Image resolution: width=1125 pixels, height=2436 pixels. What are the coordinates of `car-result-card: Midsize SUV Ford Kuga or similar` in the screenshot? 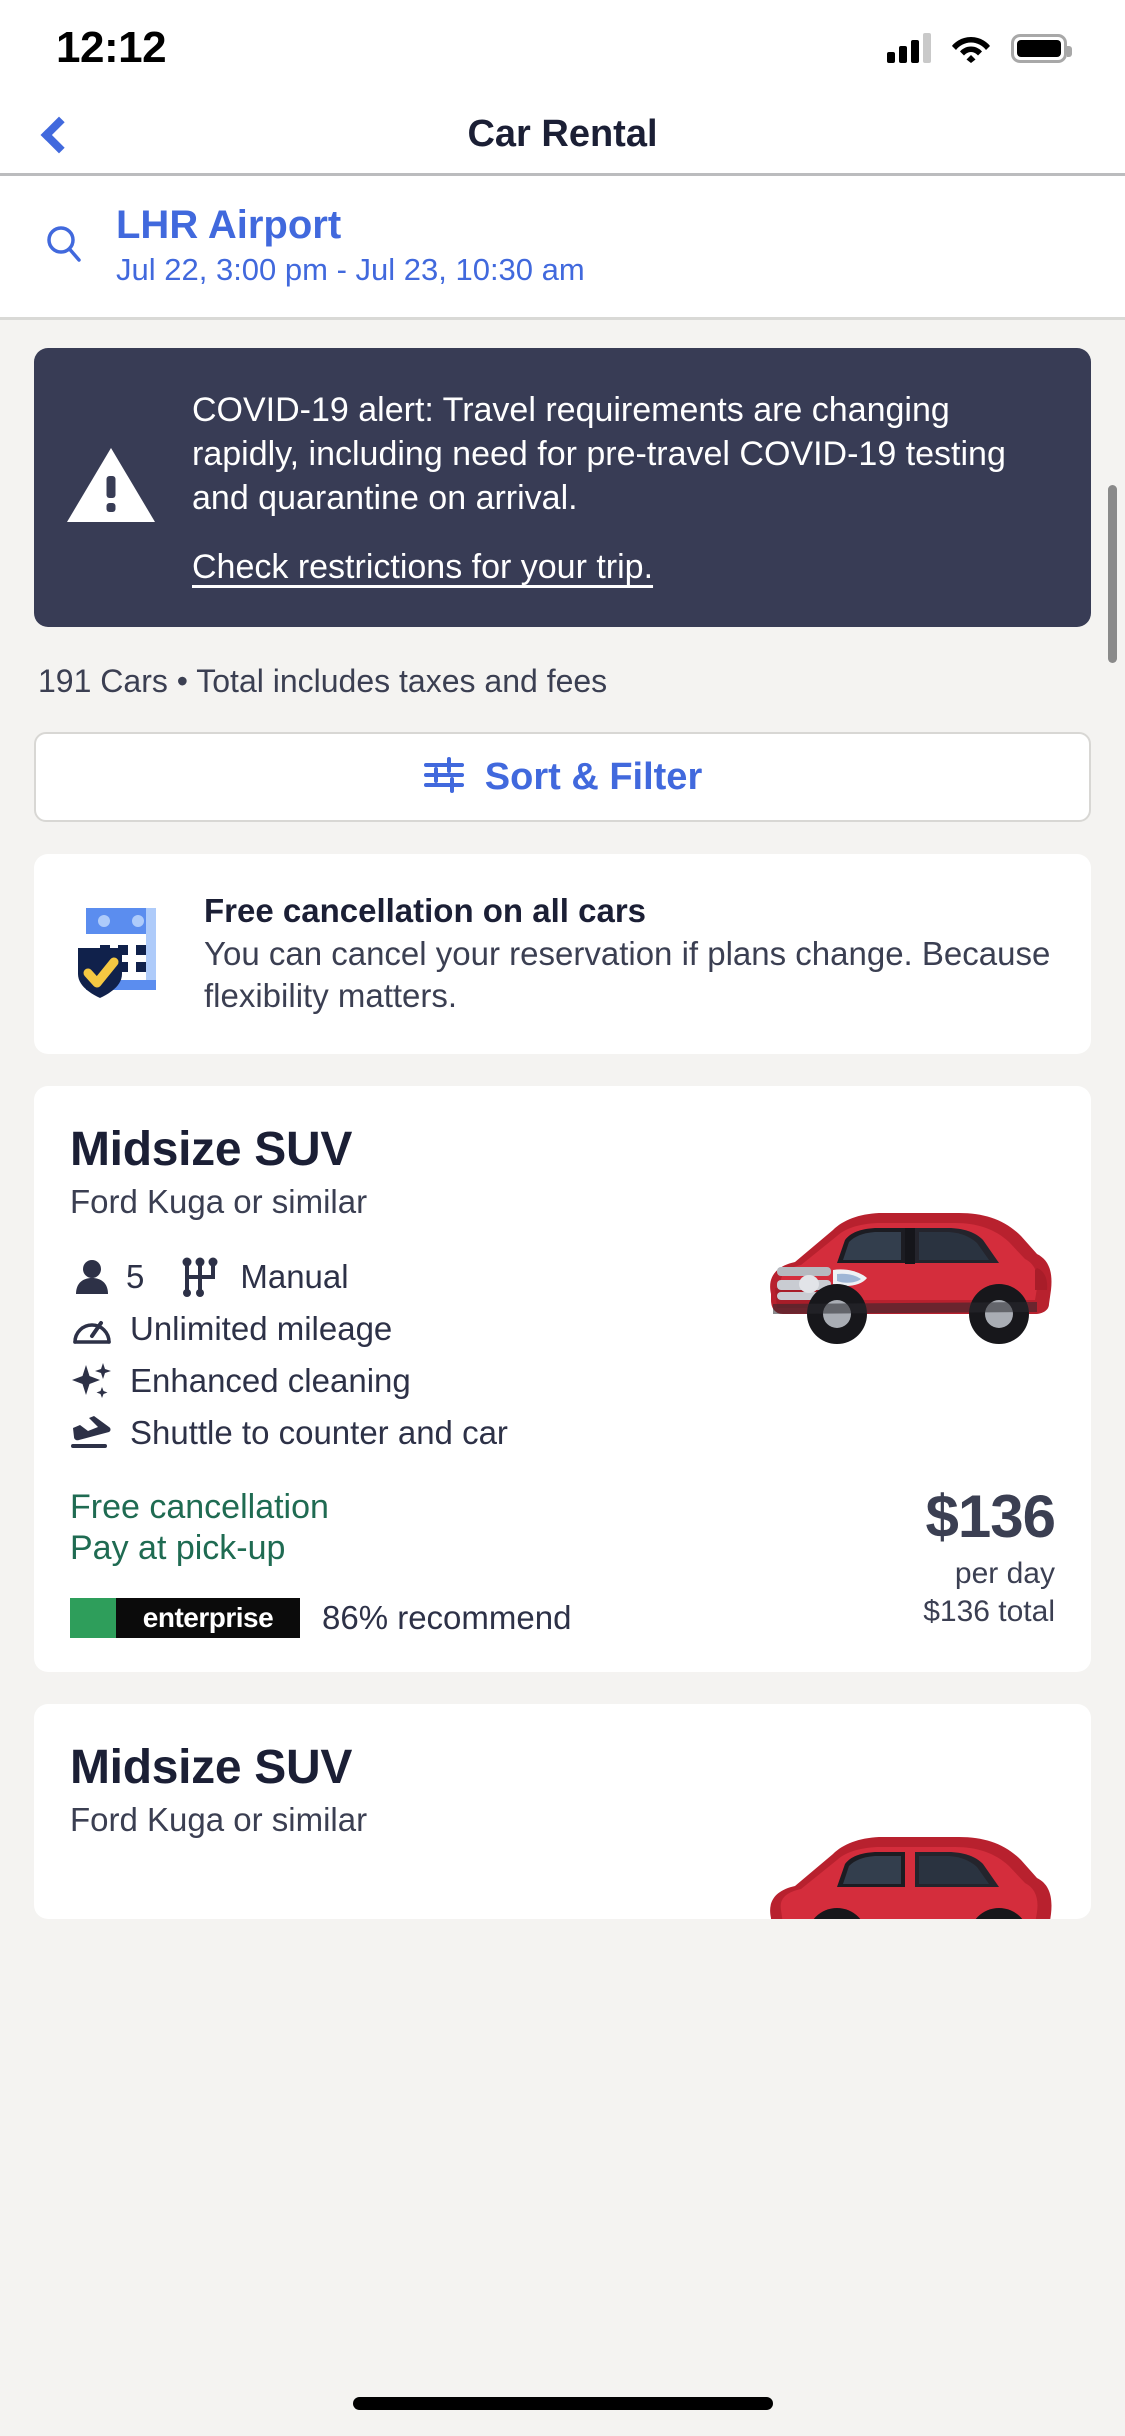 It's located at (562, 1811).